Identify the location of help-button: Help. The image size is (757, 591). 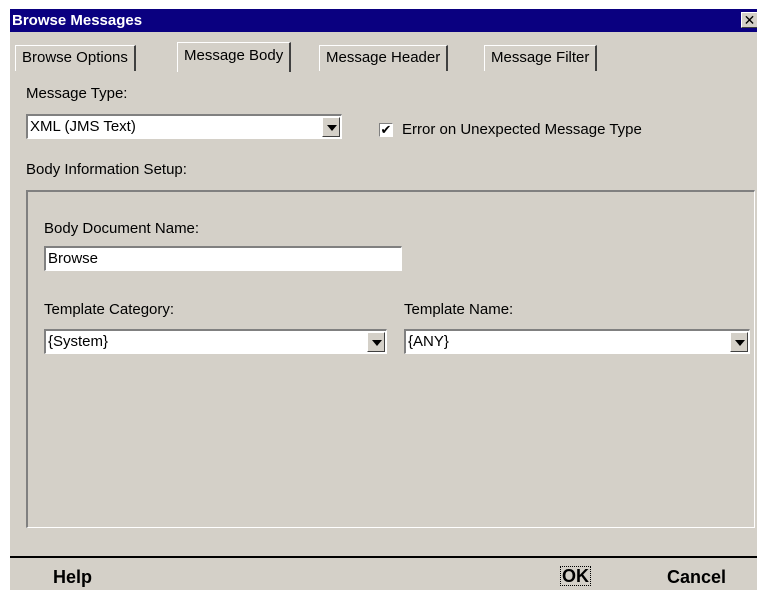
(72, 577).